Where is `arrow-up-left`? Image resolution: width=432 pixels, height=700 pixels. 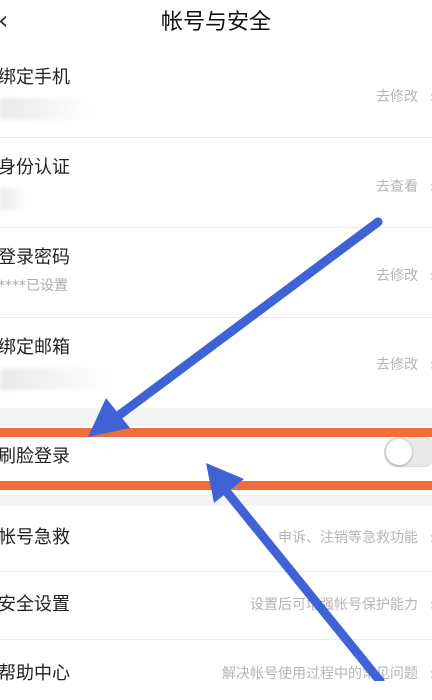 arrow-up-left is located at coordinates (295, 572).